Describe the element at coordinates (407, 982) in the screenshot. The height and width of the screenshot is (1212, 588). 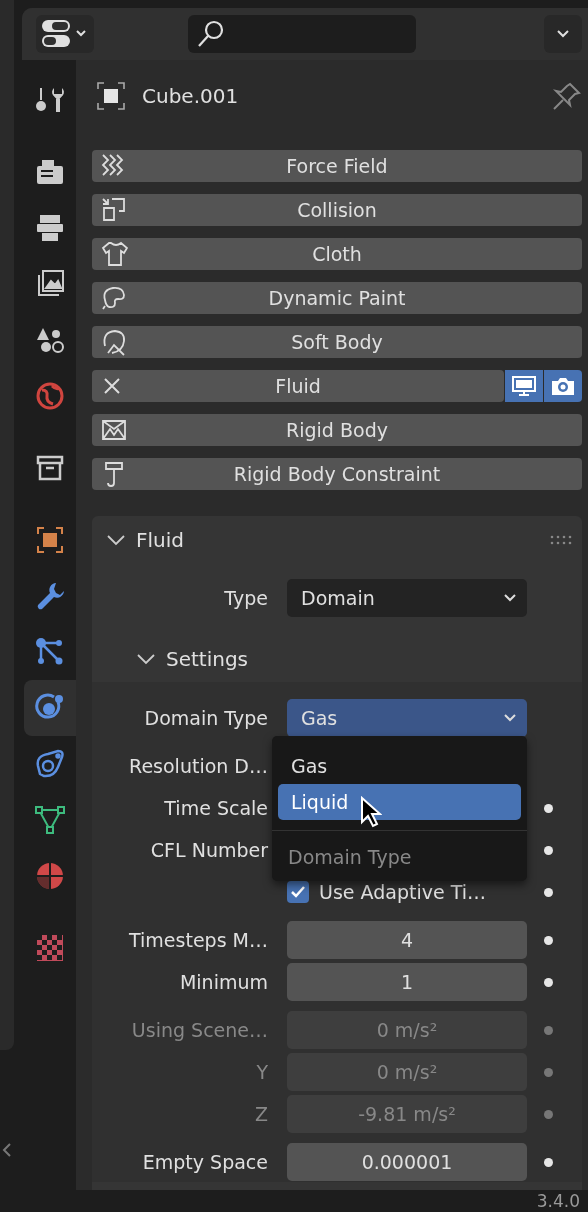
I see `number-field: 1` at that location.